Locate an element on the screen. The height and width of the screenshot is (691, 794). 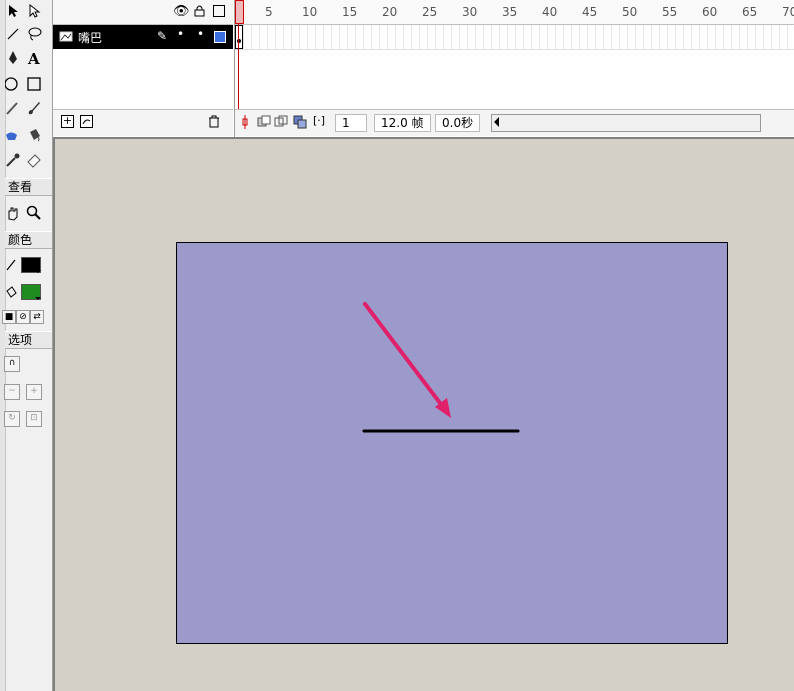
zoom-icon is located at coordinates (34, 213).